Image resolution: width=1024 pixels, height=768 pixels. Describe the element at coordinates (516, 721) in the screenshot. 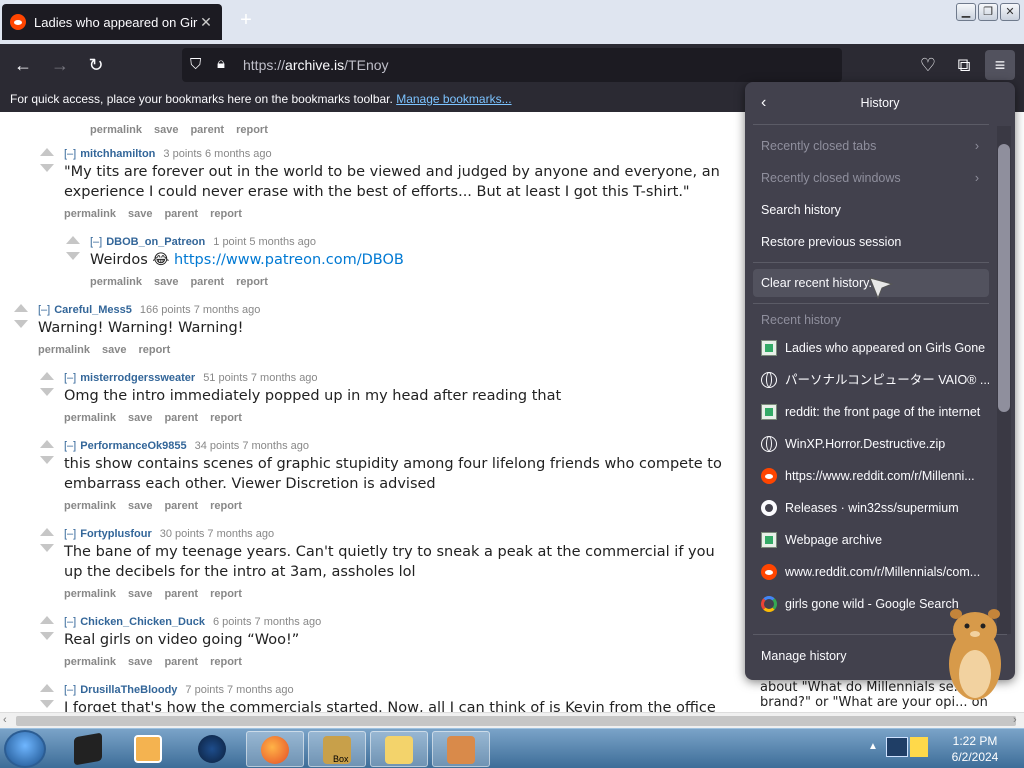

I see `scrollbar-thumb` at that location.